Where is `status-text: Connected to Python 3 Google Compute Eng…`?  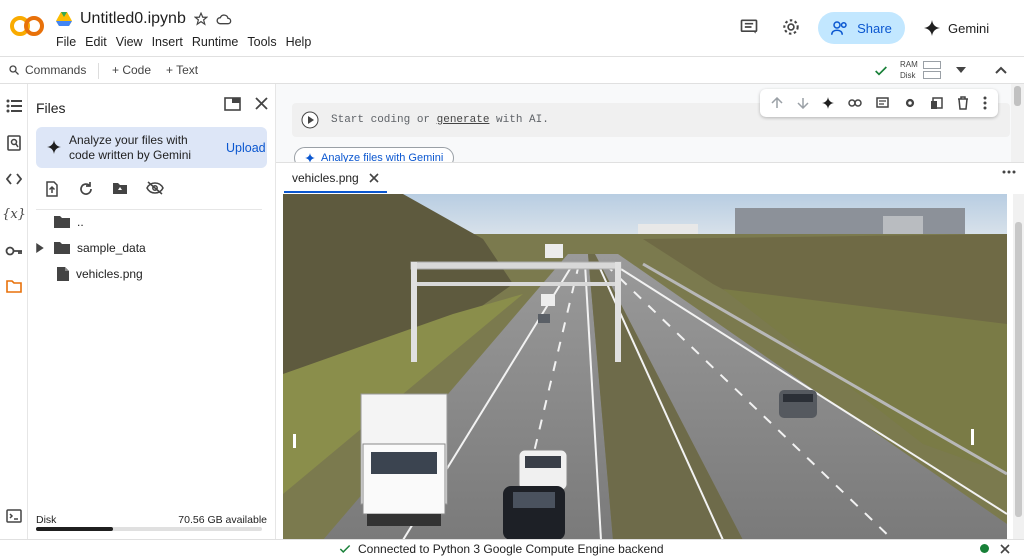 status-text: Connected to Python 3 Google Compute Eng… is located at coordinates (511, 549).